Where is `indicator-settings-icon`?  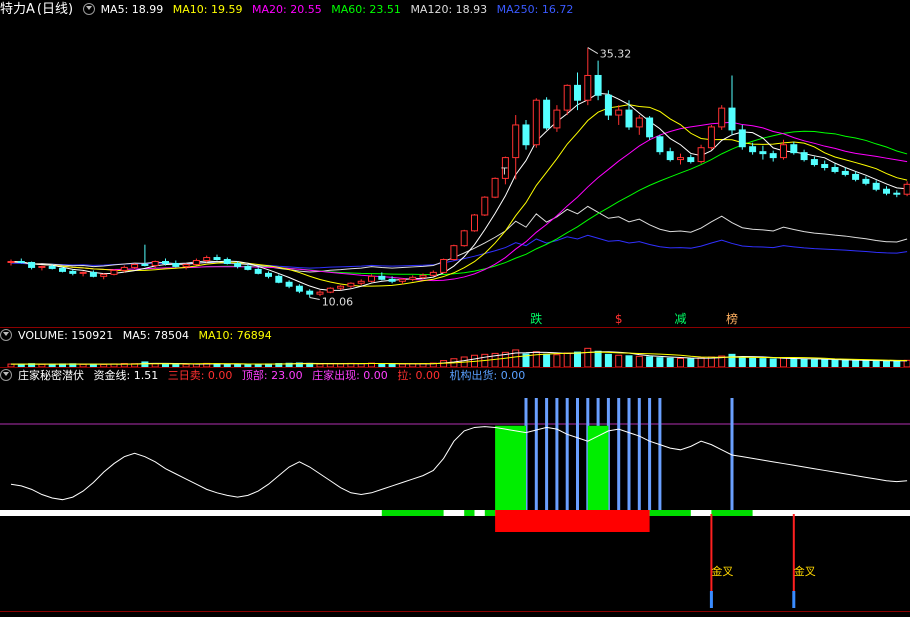
indicator-settings-icon is located at coordinates (6, 375).